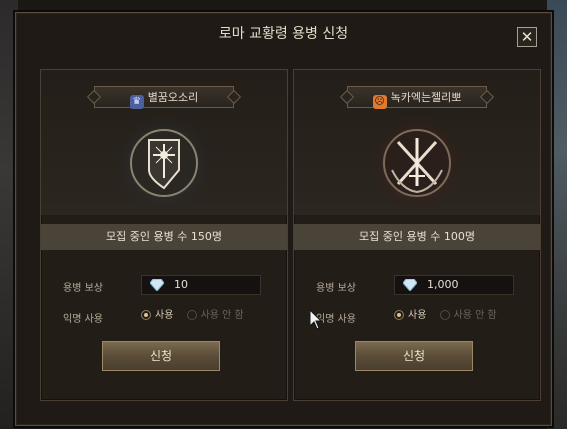 The image size is (567, 429). Describe the element at coordinates (83, 319) in the screenshot. I see `anonymous-label: 익명 사용` at that location.